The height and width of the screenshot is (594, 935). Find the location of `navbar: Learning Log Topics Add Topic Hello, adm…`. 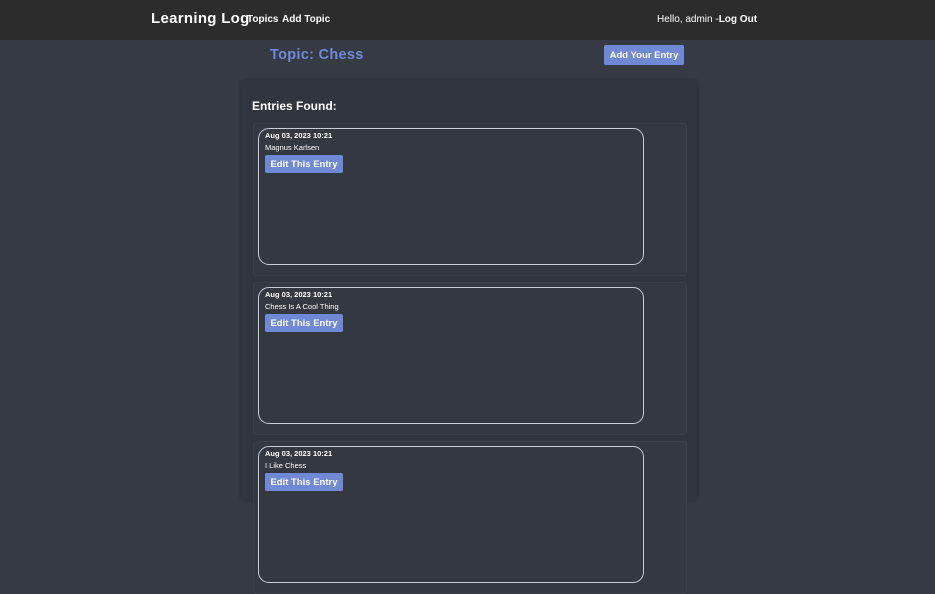

navbar: Learning Log Topics Add Topic Hello, adm… is located at coordinates (467, 20).